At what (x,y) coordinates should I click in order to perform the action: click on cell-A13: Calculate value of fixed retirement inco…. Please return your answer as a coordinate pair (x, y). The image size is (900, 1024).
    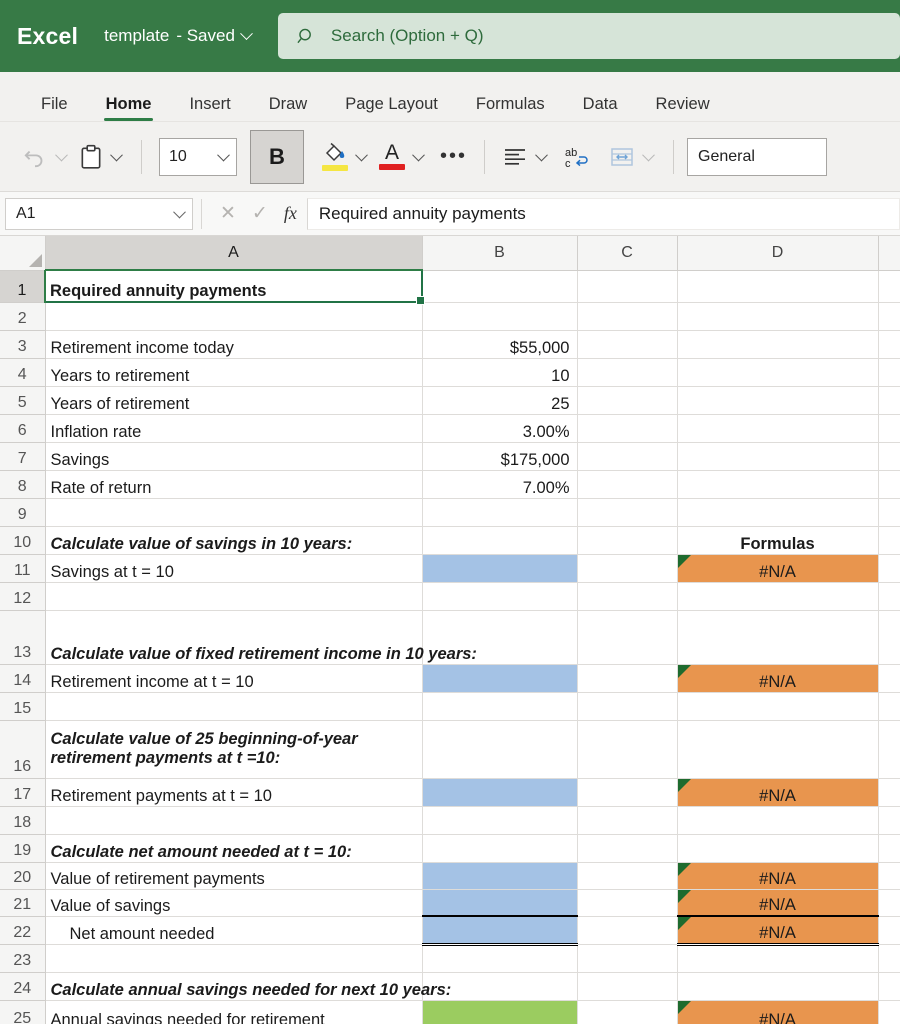
    Looking at the image, I should click on (260, 637).